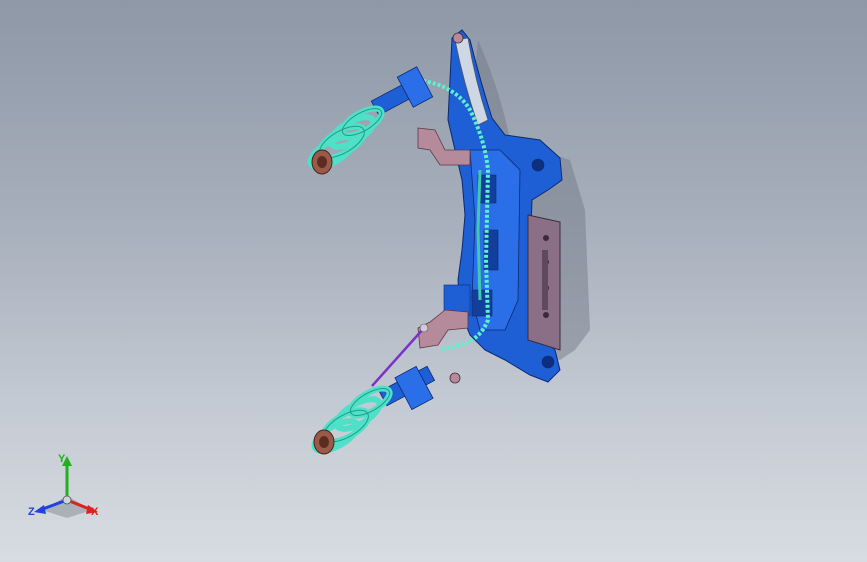  I want to click on triad-origin, so click(67, 500).